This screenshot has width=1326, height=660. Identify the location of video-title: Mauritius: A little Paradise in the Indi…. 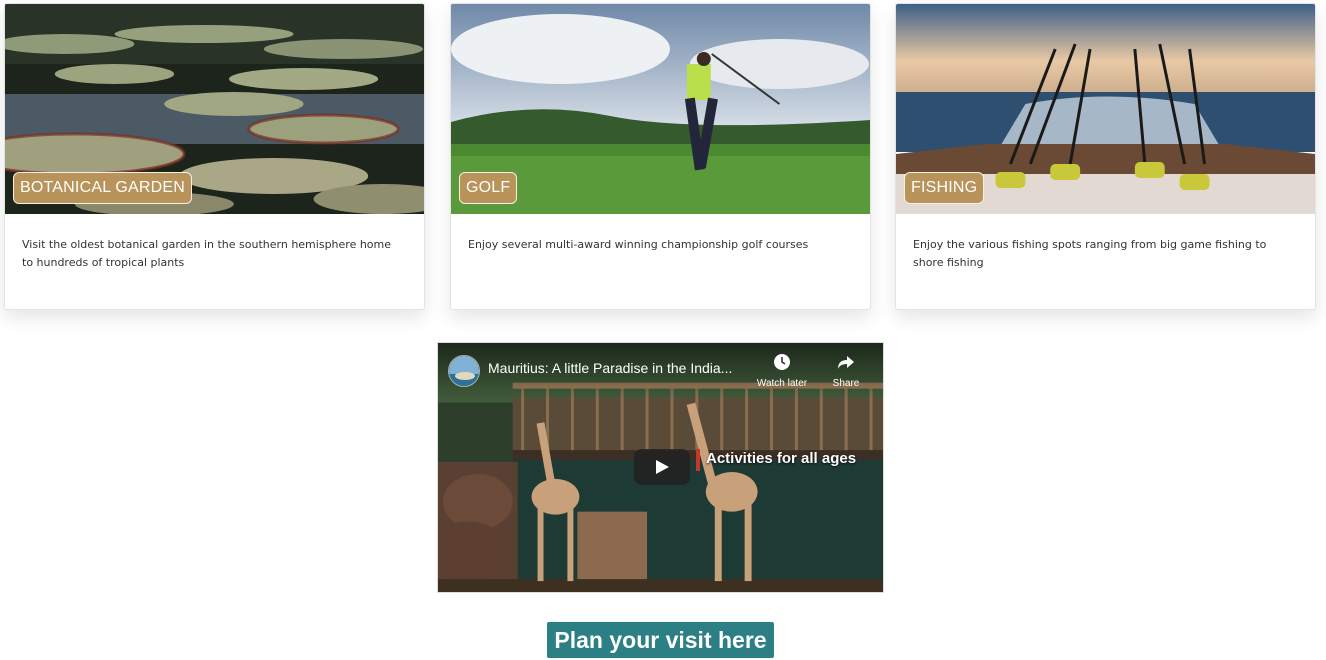
(615, 368).